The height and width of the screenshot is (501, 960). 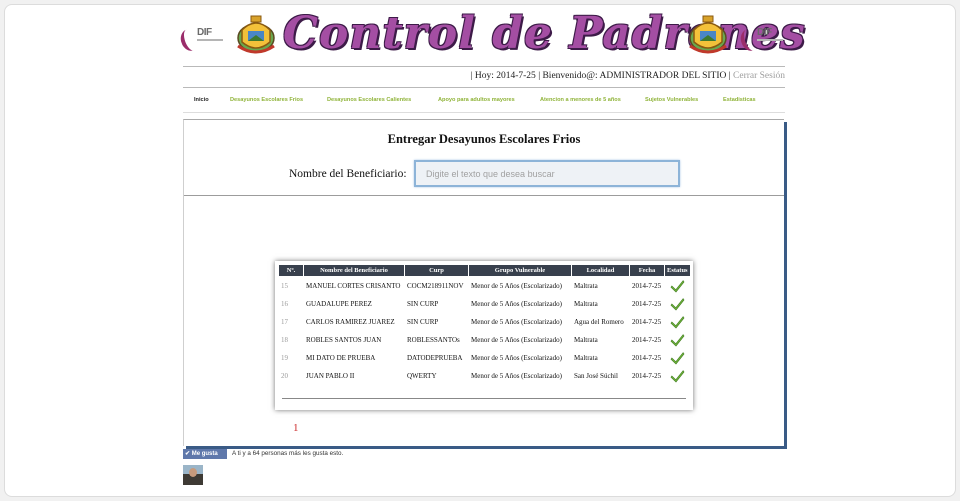 I want to click on cell-name: GUADALUPE PEREZ, so click(x=339, y=303).